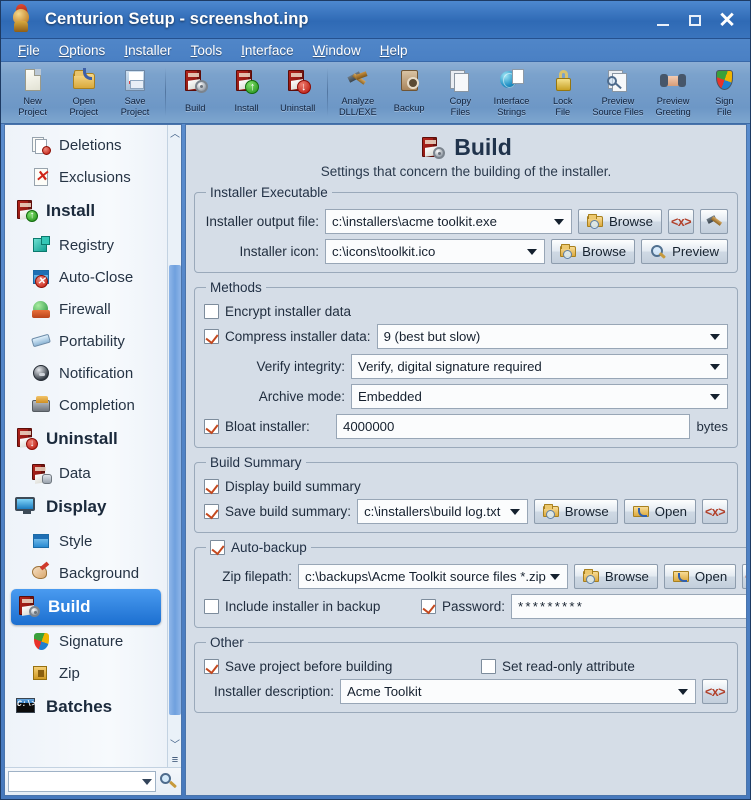 This screenshot has width=751, height=800. What do you see at coordinates (32, 93) in the screenshot?
I see `toolbar-new-project: New Project` at bounding box center [32, 93].